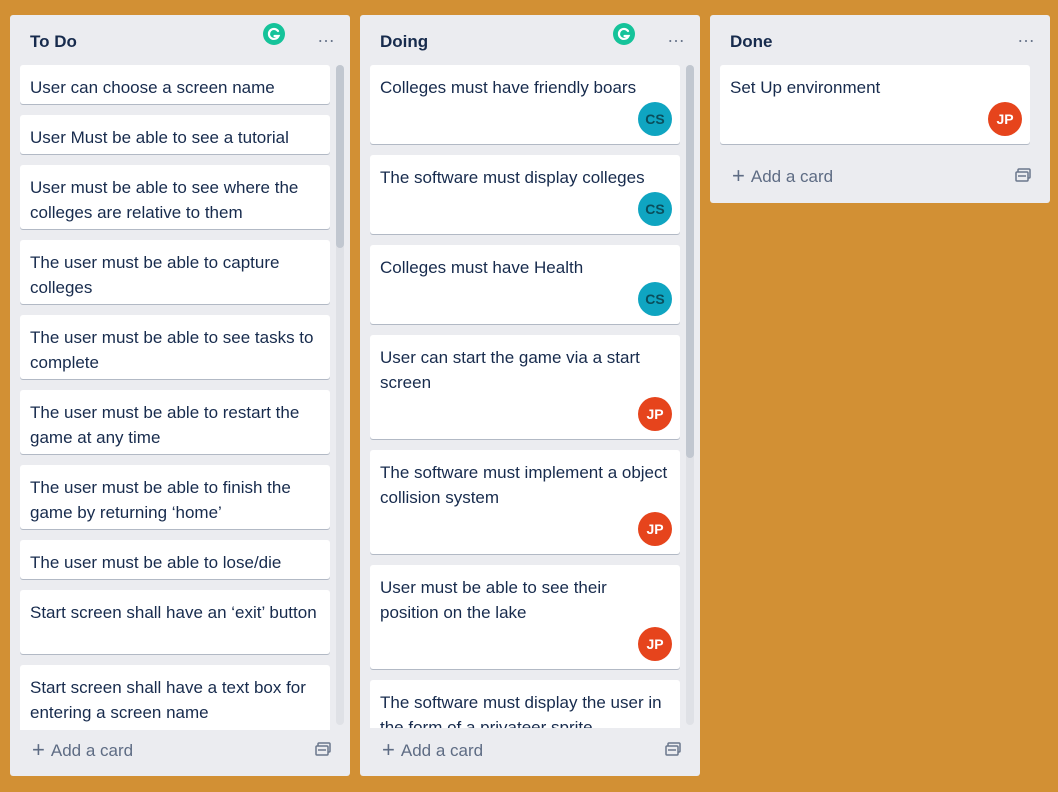  What do you see at coordinates (159, 137) in the screenshot?
I see `card-title: User Must be able to see a tutorial` at bounding box center [159, 137].